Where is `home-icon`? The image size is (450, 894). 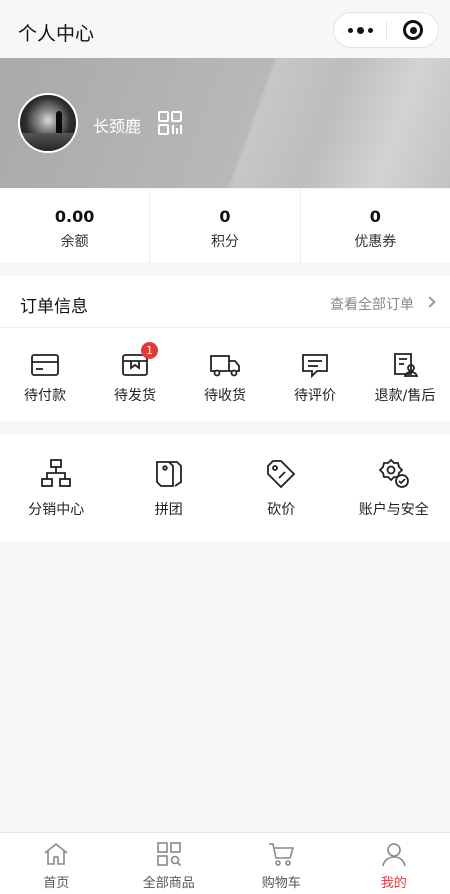
home-icon is located at coordinates (56, 853).